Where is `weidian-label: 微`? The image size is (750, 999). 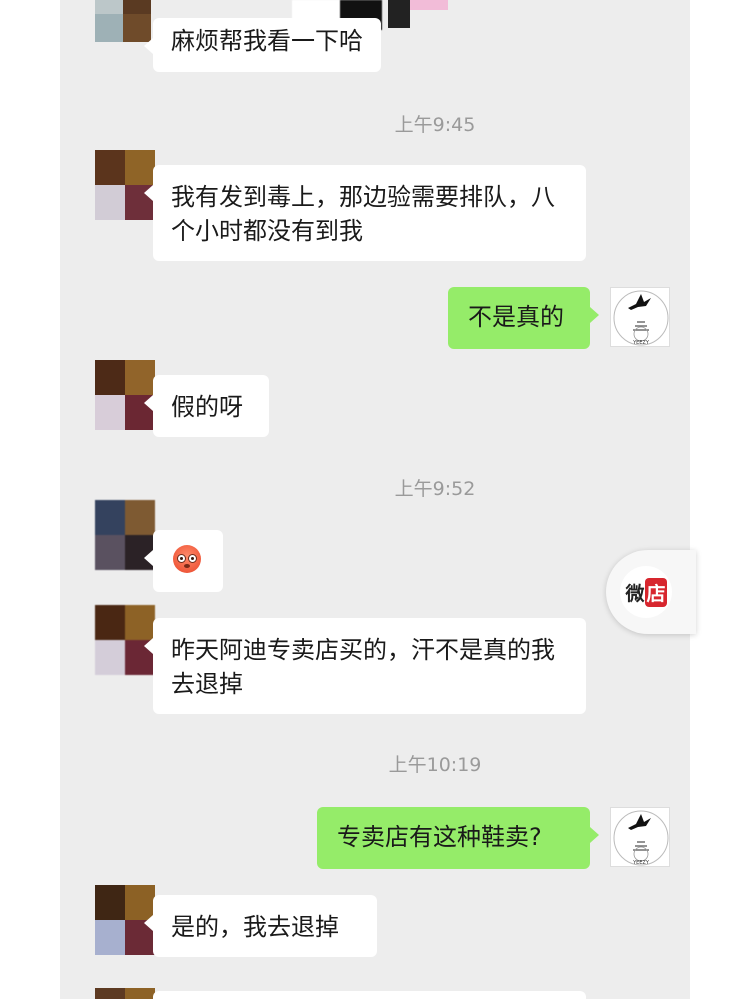
weidian-label: 微 is located at coordinates (634, 593).